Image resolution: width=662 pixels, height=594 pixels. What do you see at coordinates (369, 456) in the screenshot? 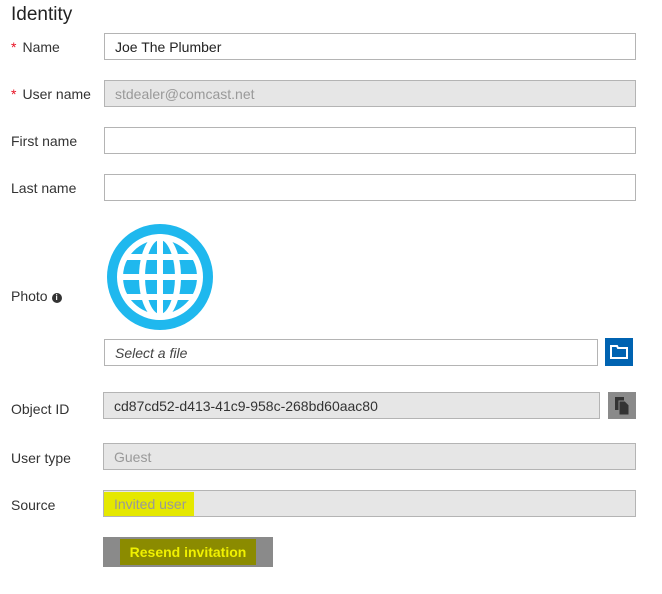
I see `user-type-input: Guest` at bounding box center [369, 456].